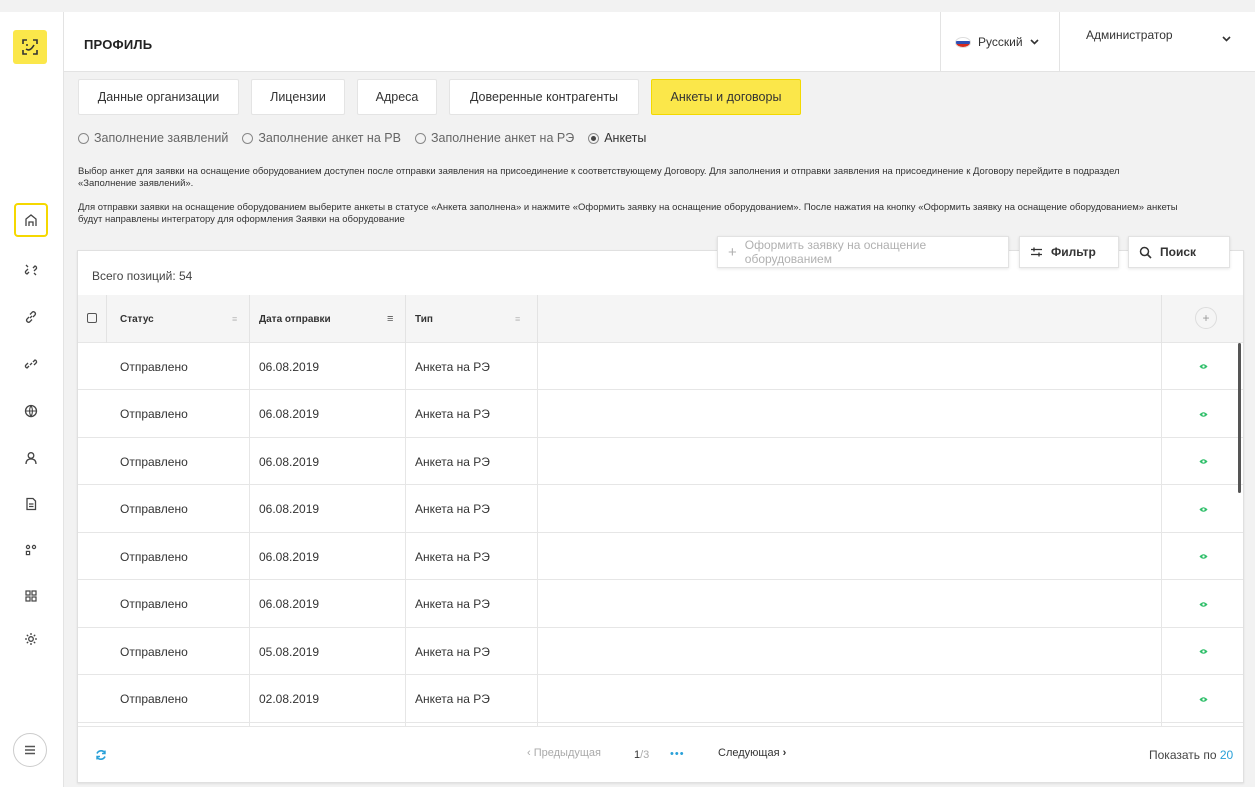 This screenshot has width=1255, height=787. I want to click on tab-licenses: Лицензии, so click(298, 97).